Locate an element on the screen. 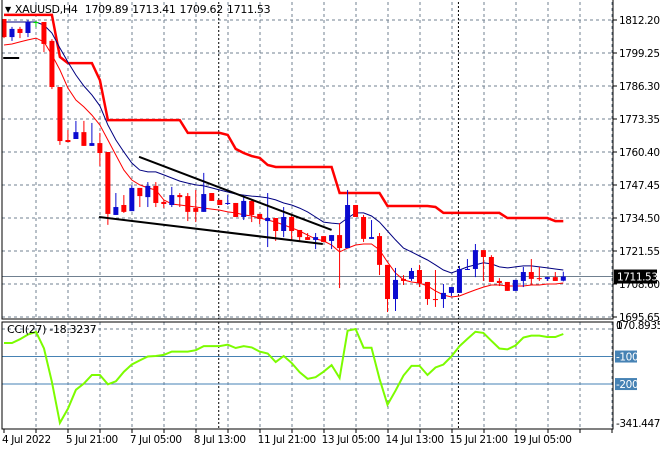 This screenshot has height=450, width=660. chart-header: ▼ XAUUSD,H4 1709.89 1713.41 1709.62 1711.53 is located at coordinates (139, 9).